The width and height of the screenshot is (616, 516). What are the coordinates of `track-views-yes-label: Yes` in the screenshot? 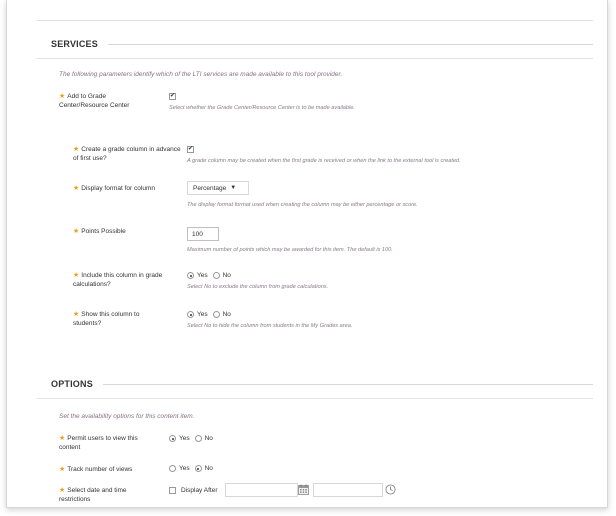 It's located at (184, 468).